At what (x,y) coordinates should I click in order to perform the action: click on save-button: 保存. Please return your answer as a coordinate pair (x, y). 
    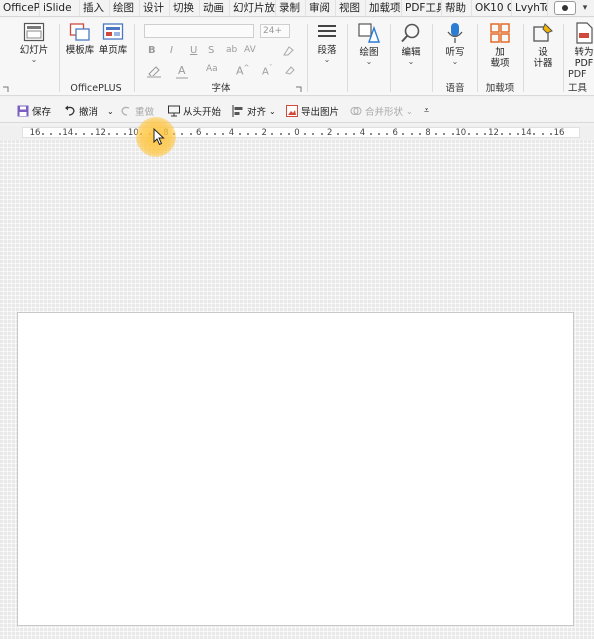
    Looking at the image, I should click on (34, 111).